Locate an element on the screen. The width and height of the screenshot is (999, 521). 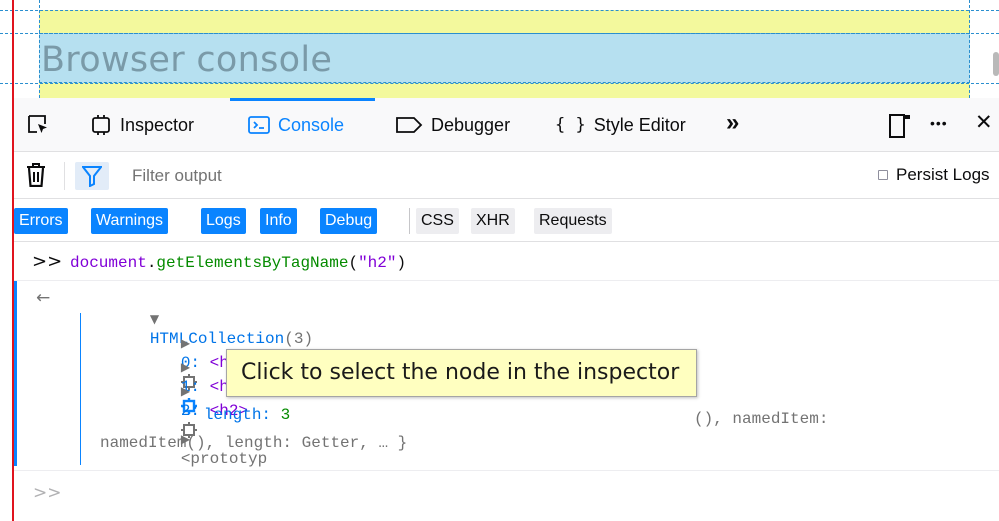
filter-logs-button: Logs is located at coordinates (223, 221).